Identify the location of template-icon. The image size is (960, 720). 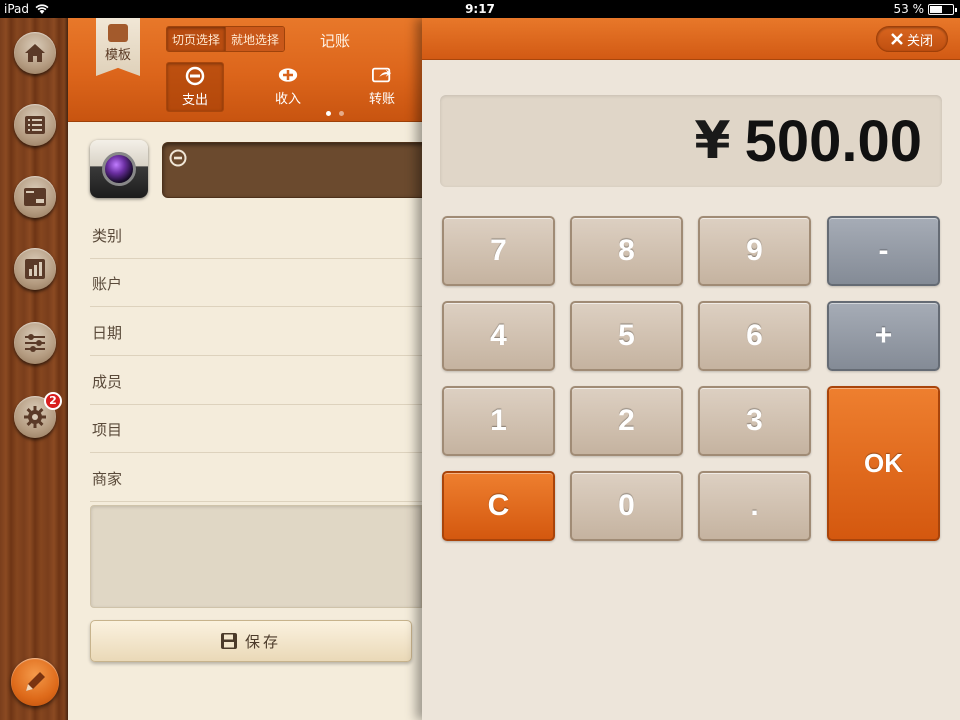
(118, 33).